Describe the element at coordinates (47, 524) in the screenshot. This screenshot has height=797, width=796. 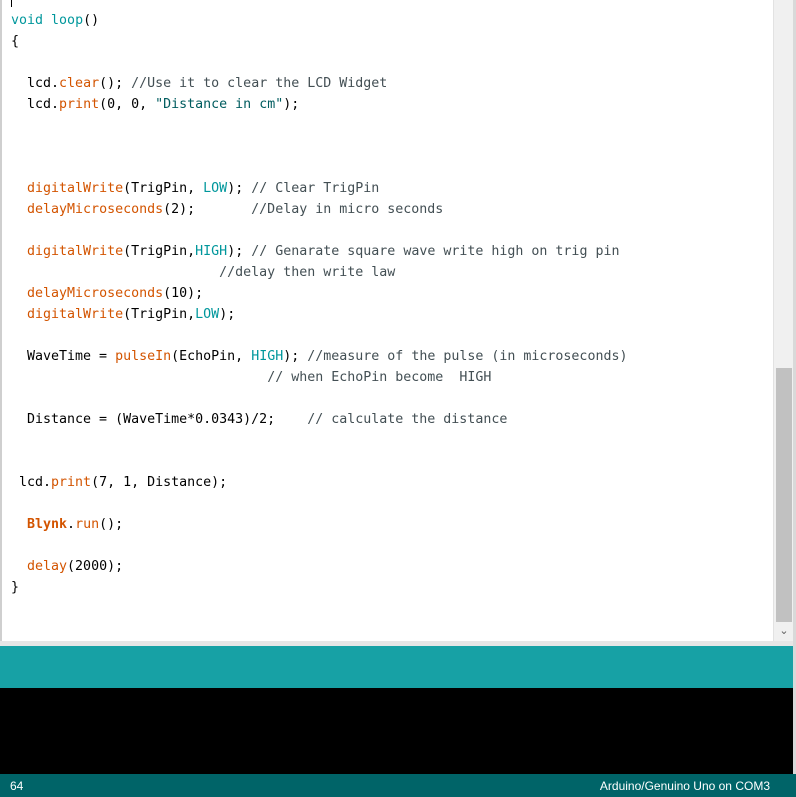
I see `code-token: Blynk` at that location.